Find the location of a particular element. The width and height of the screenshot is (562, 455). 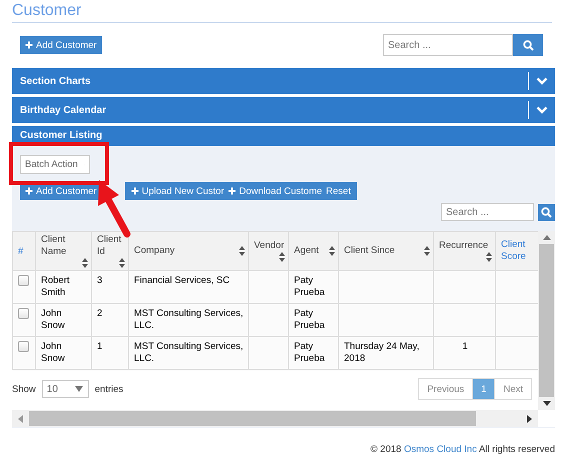

scroll-left-icon is located at coordinates (20, 418).